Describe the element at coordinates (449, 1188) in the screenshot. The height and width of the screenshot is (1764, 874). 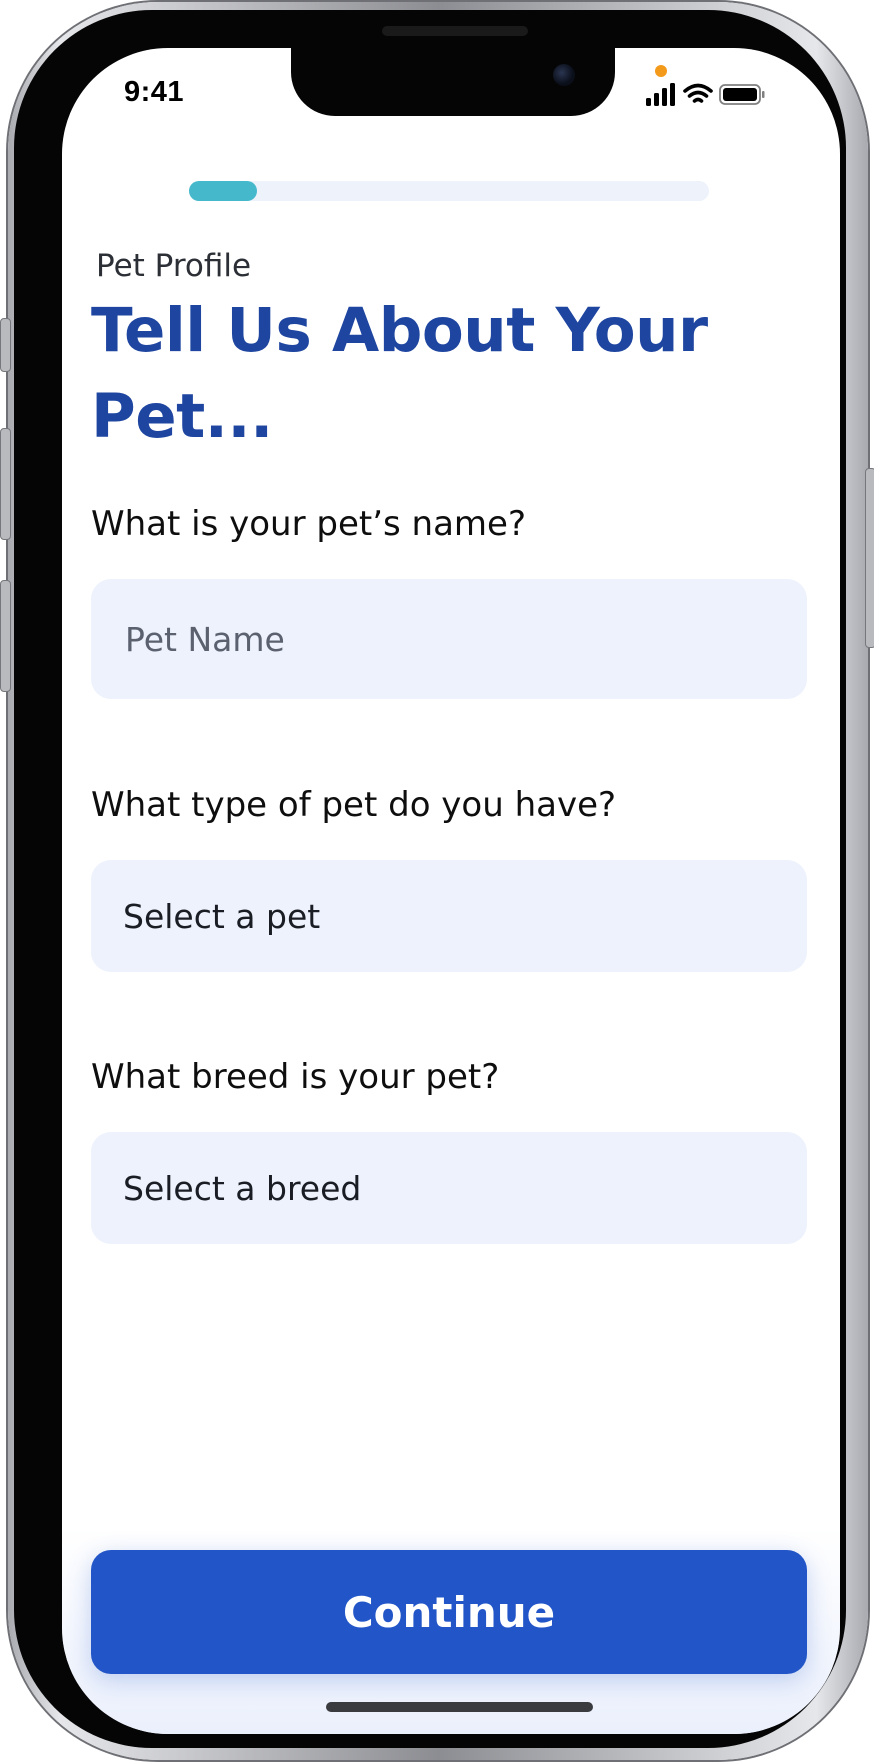
I see `pet-breed-select: Select a breed` at that location.